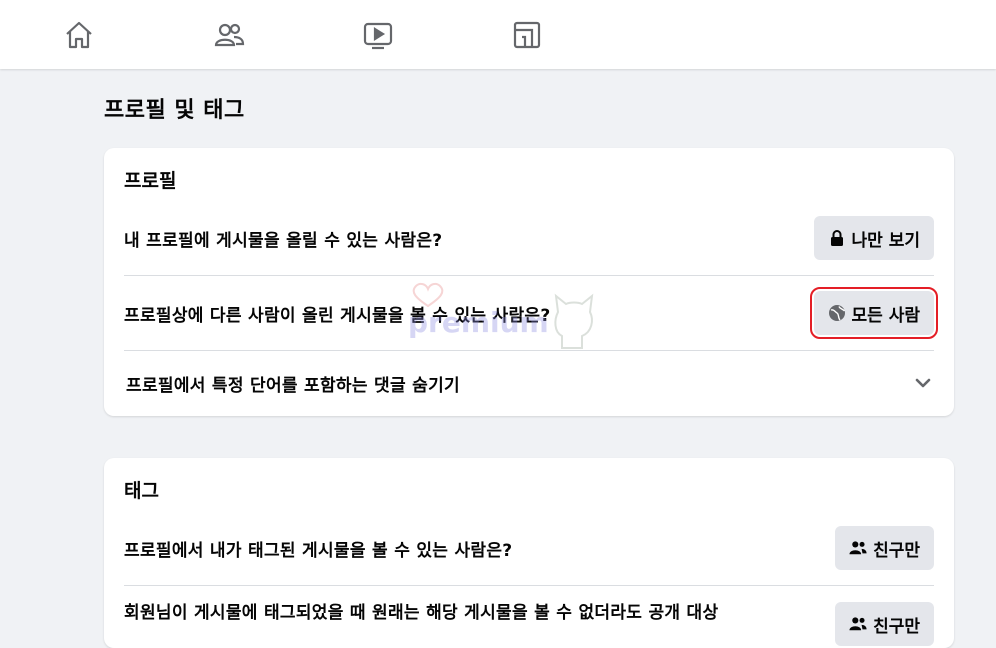 The height and width of the screenshot is (648, 996). Describe the element at coordinates (896, 626) in the screenshot. I see `friends-only-button-2-label: 친구만` at that location.